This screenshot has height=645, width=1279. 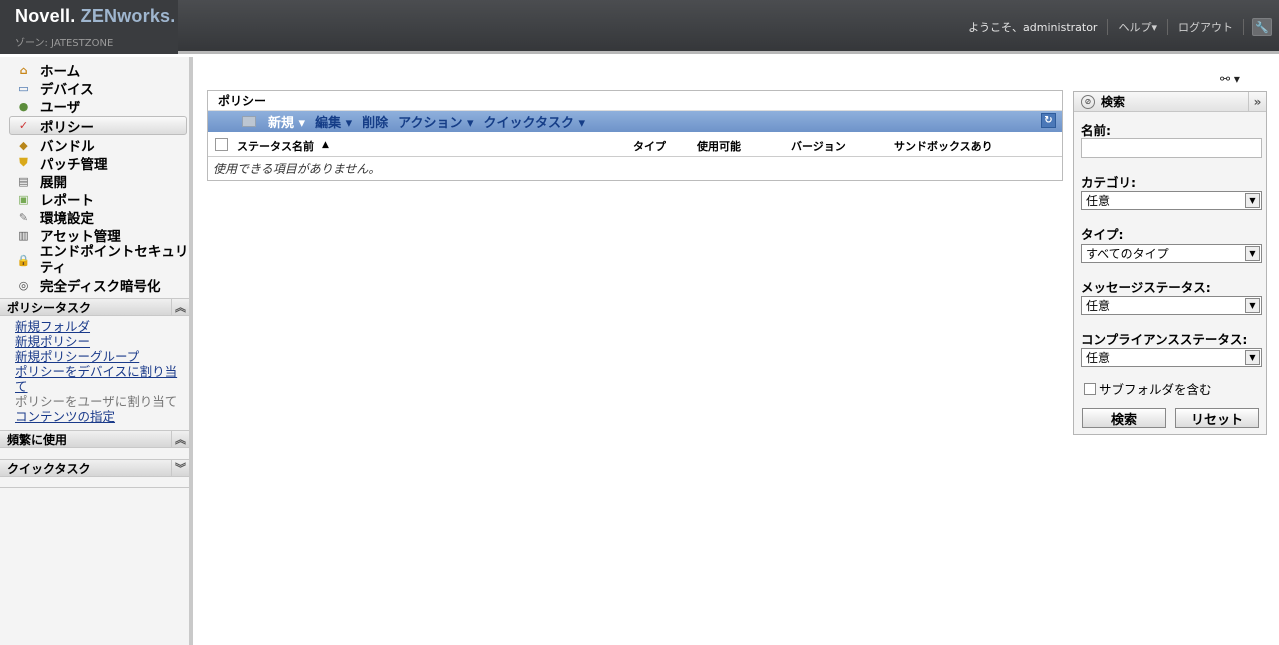 What do you see at coordinates (23, 199) in the screenshot?
I see `report-icon: ▣` at bounding box center [23, 199].